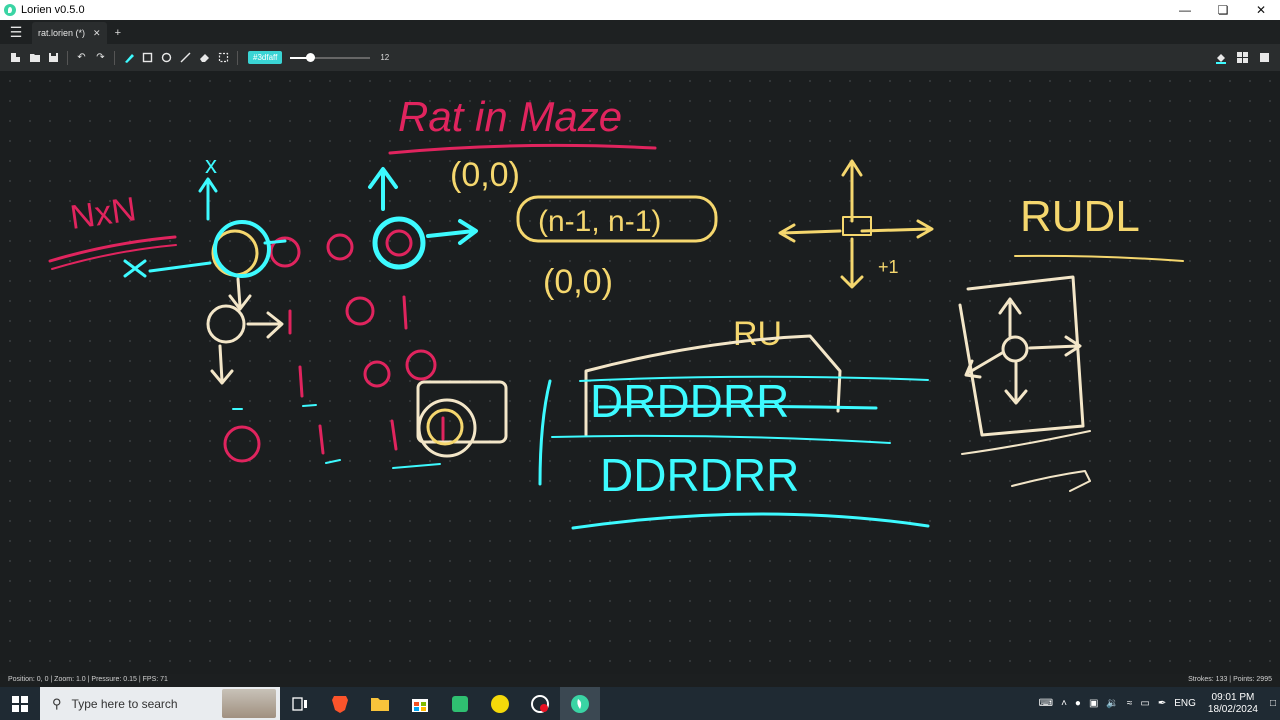 This screenshot has height=720, width=1280. What do you see at coordinates (1264, 58) in the screenshot?
I see `fullscreen-icon` at bounding box center [1264, 58].